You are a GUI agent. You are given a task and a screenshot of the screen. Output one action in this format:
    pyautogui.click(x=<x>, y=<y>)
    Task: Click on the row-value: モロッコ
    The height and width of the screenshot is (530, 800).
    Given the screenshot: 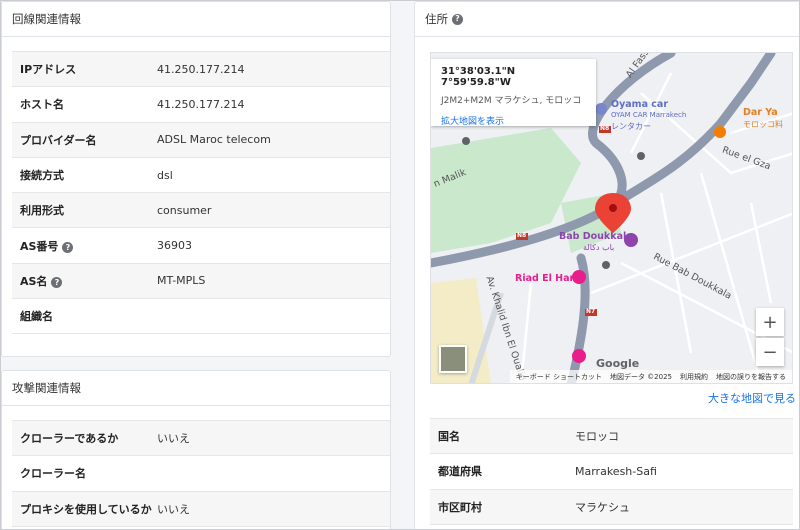 What is the action you would take?
    pyautogui.click(x=684, y=436)
    